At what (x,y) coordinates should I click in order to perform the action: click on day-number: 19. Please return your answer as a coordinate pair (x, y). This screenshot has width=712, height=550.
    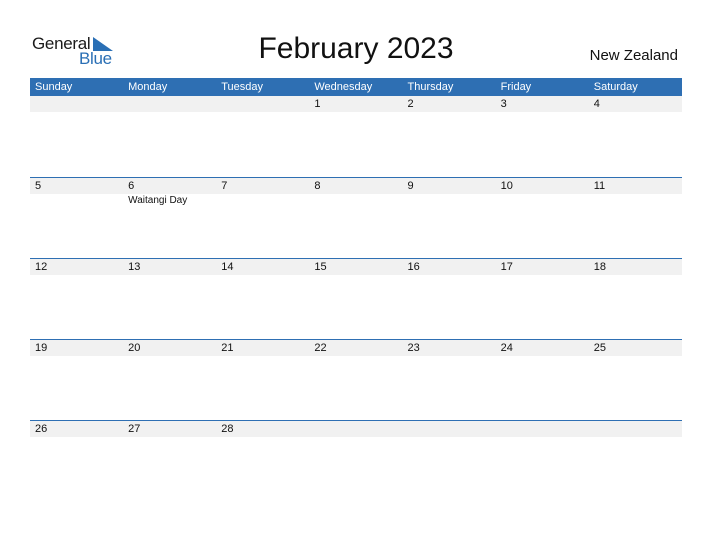
    Looking at the image, I should click on (41, 348).